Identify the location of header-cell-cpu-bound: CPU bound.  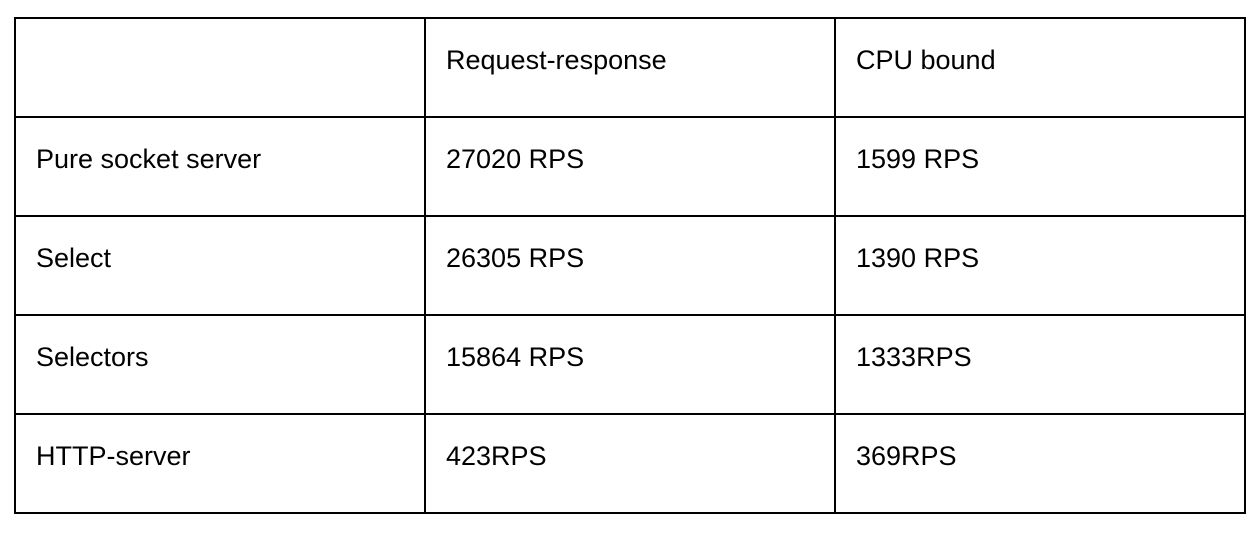
(1040, 67).